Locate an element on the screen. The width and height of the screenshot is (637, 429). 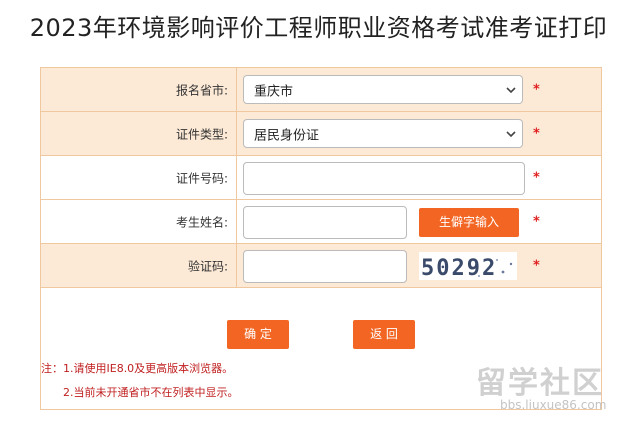
id-type-select: 居民身份证 is located at coordinates (383, 133).